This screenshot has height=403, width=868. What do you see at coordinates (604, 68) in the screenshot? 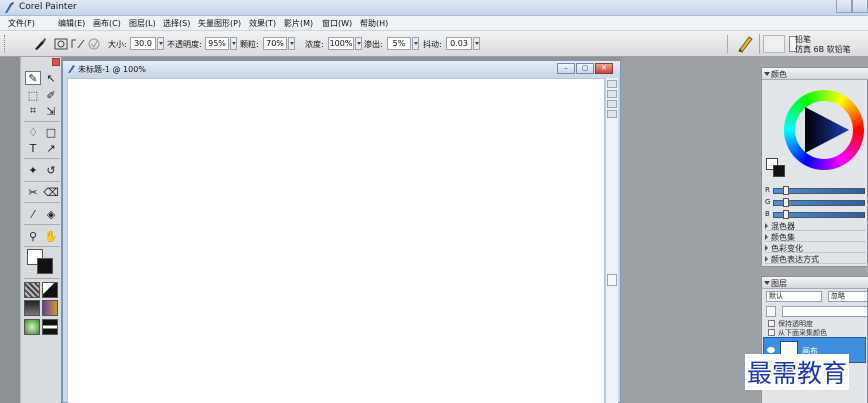
I see `document-close-button: ✕` at bounding box center [604, 68].